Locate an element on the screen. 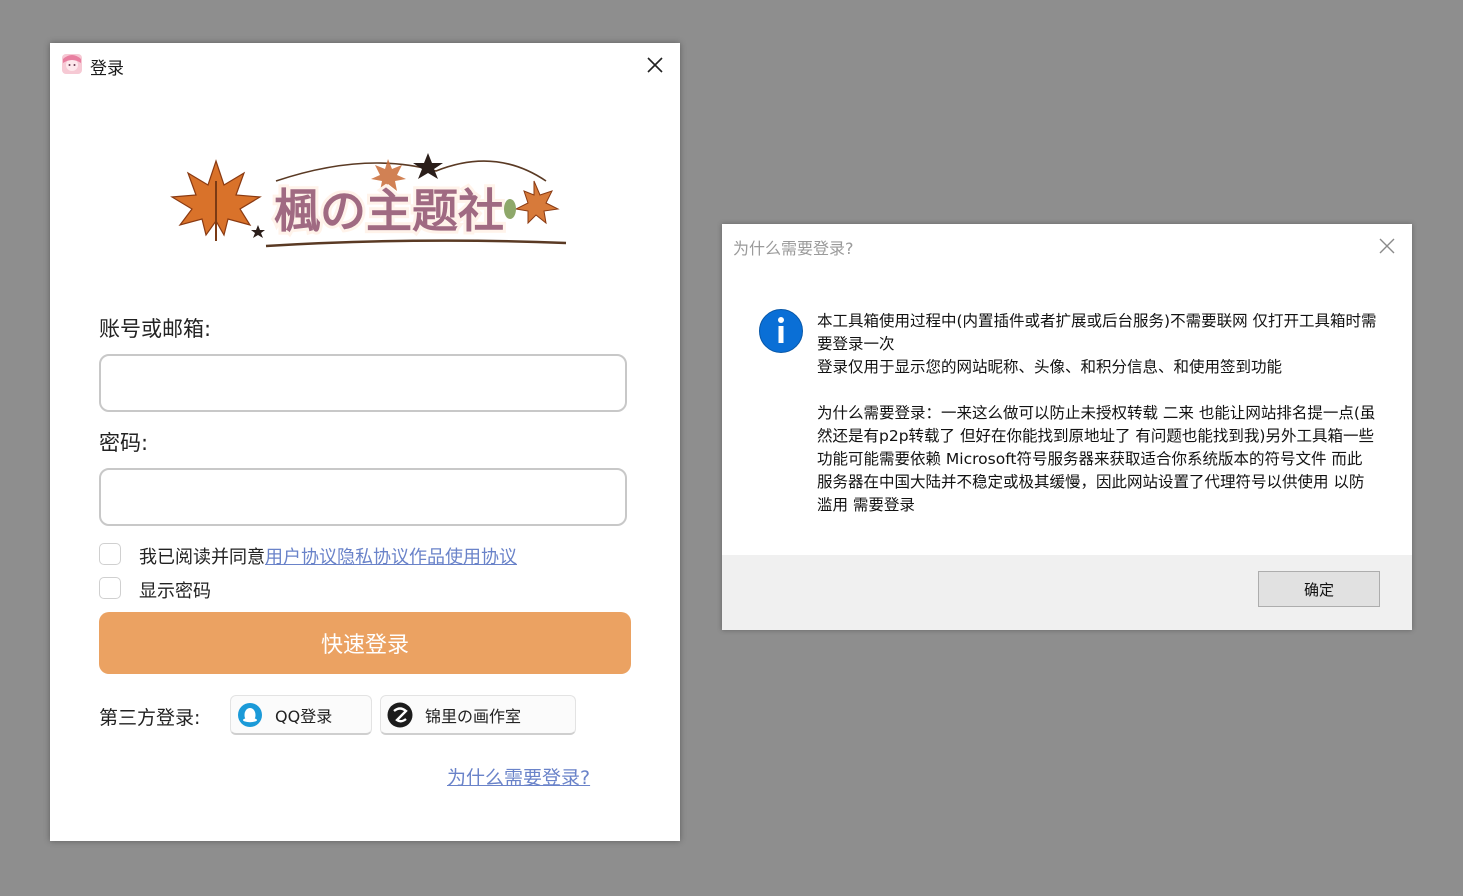 This screenshot has height=896, width=1463. why-login-link: 为什么需要登录? is located at coordinates (518, 776).